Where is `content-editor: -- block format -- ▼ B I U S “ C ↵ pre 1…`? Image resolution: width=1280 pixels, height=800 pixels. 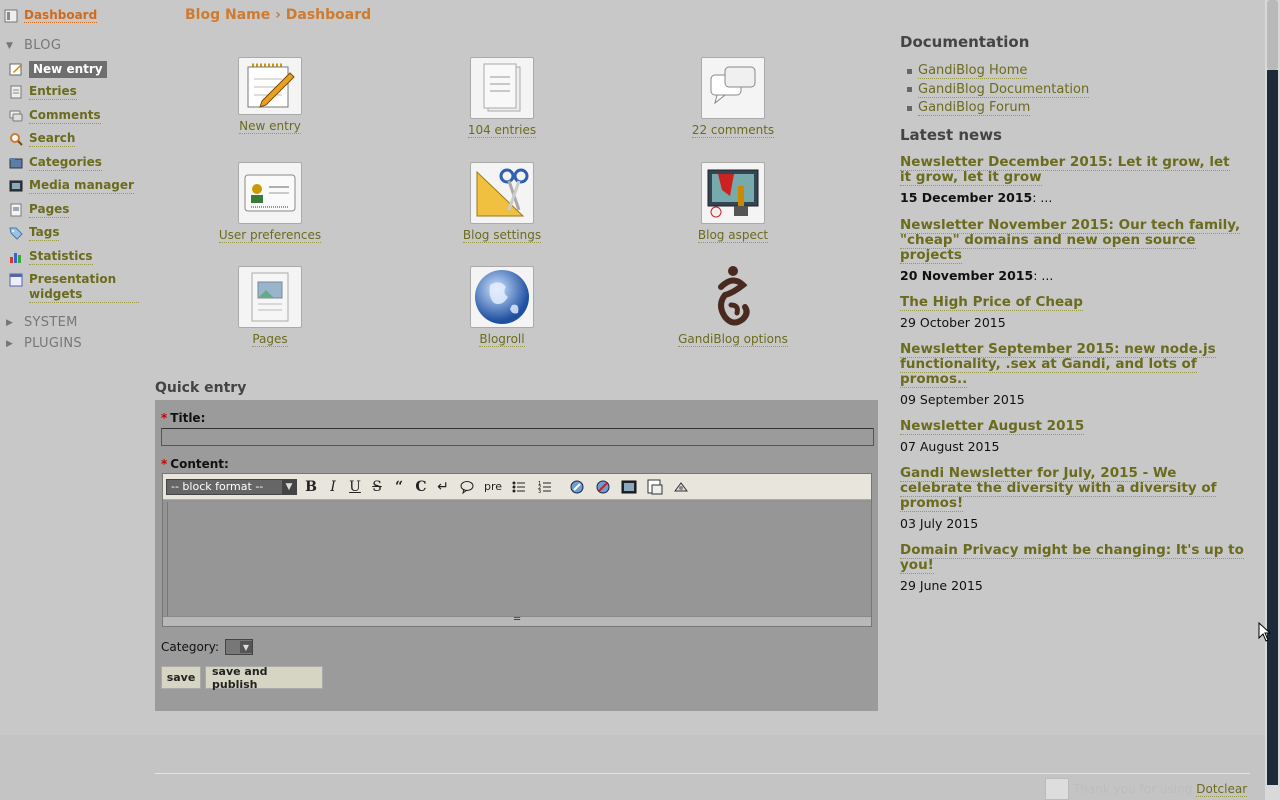
content-editor: -- block format -- ▼ B I U S “ C ↵ pre 1… is located at coordinates (517, 550).